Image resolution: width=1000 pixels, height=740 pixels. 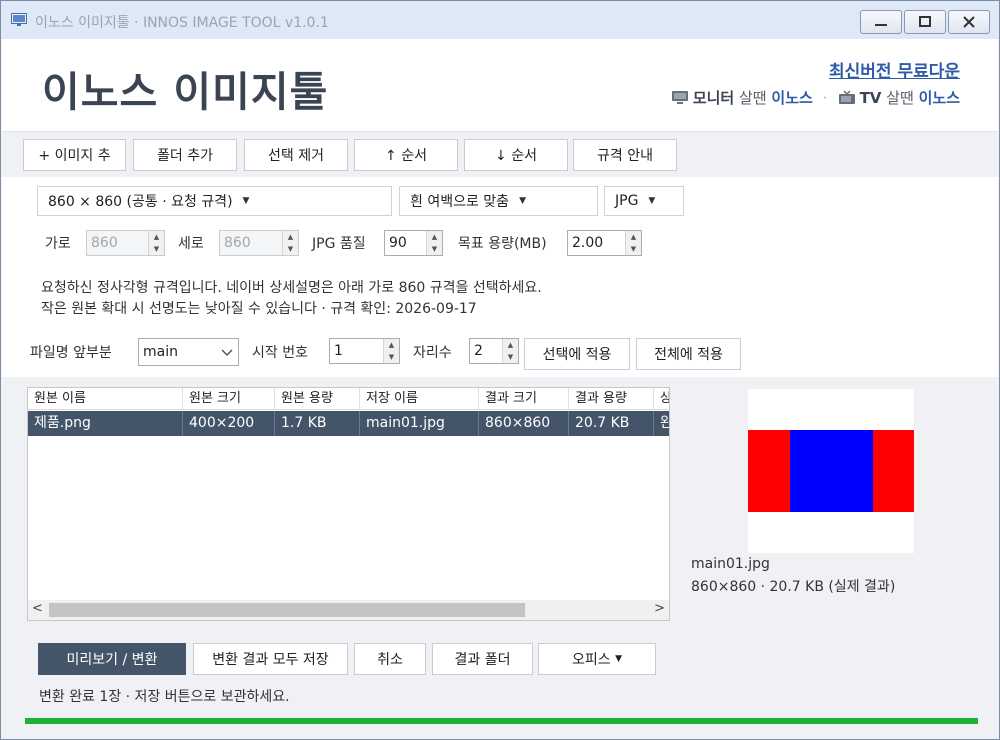 What do you see at coordinates (398, 243) in the screenshot?
I see `quality-value: 90` at bounding box center [398, 243].